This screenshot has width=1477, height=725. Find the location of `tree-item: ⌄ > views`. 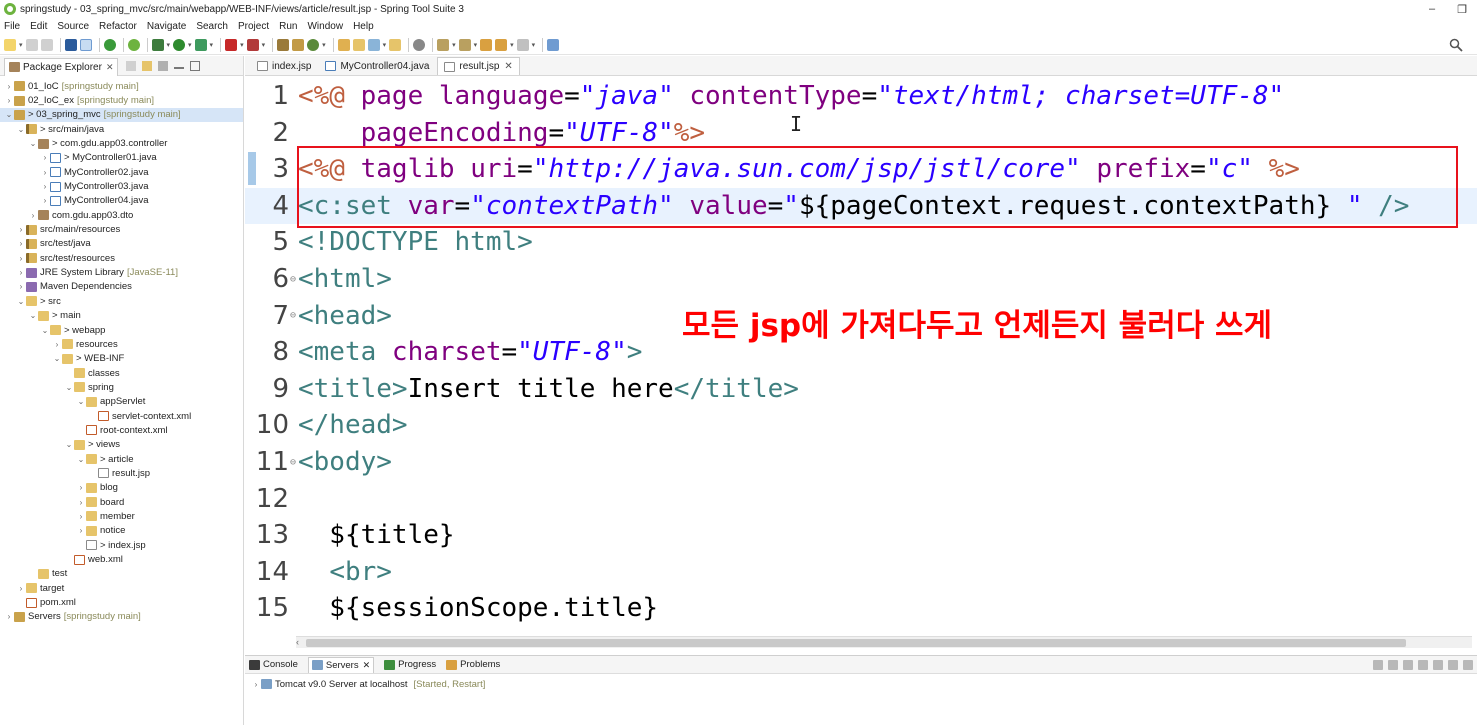

tree-item: ⌄ > views is located at coordinates (121, 445).